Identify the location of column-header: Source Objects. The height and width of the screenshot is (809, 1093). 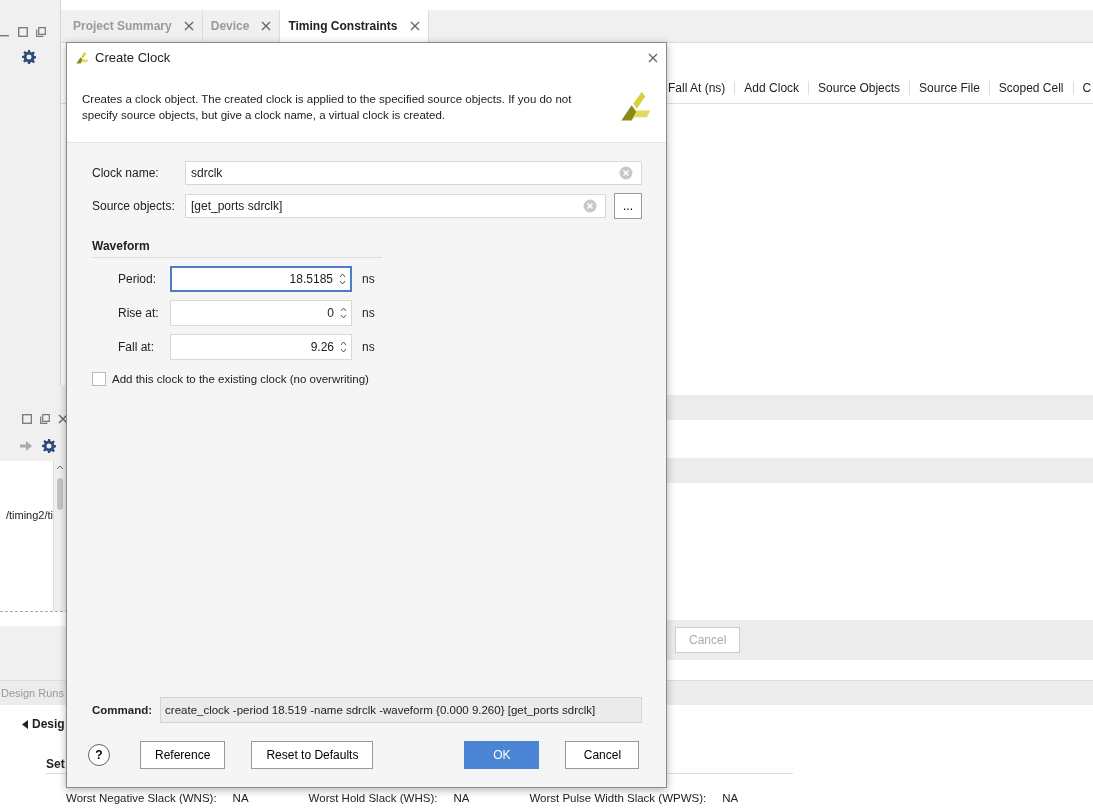
(860, 88).